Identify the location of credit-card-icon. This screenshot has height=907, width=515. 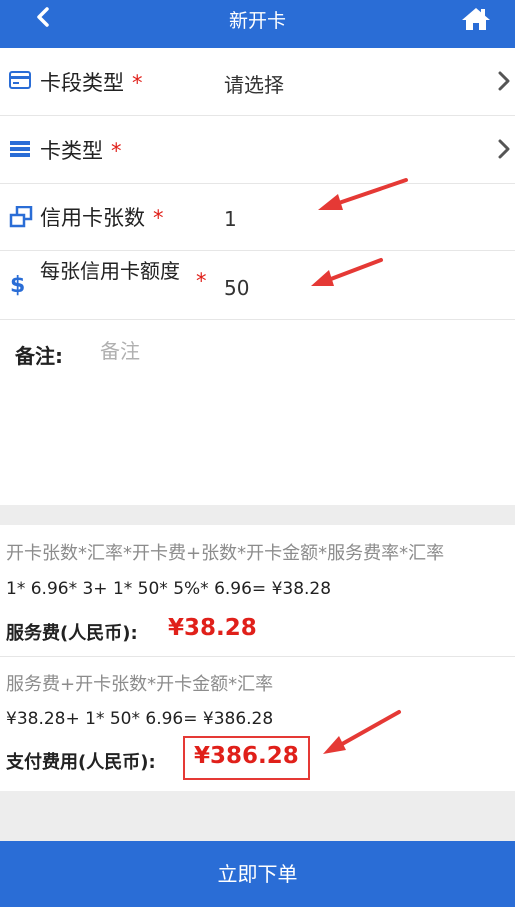
(20, 80).